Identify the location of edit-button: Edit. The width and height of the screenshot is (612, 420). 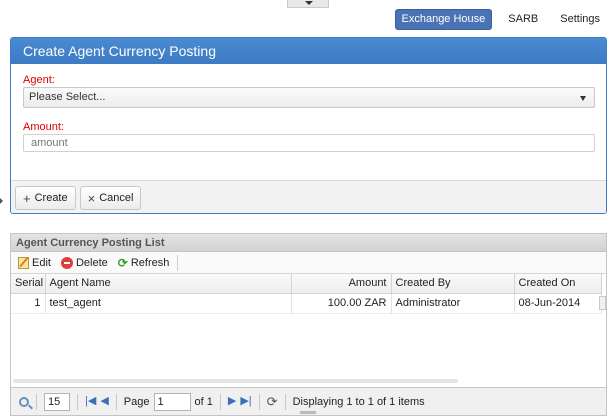
(34, 263).